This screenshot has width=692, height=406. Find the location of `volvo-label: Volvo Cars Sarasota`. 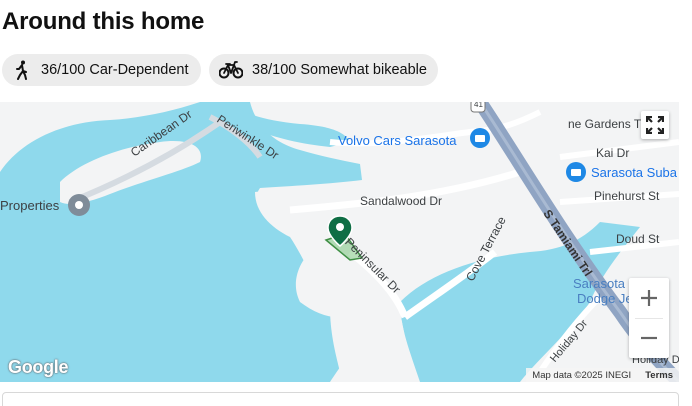

volvo-label: Volvo Cars Sarasota is located at coordinates (397, 140).